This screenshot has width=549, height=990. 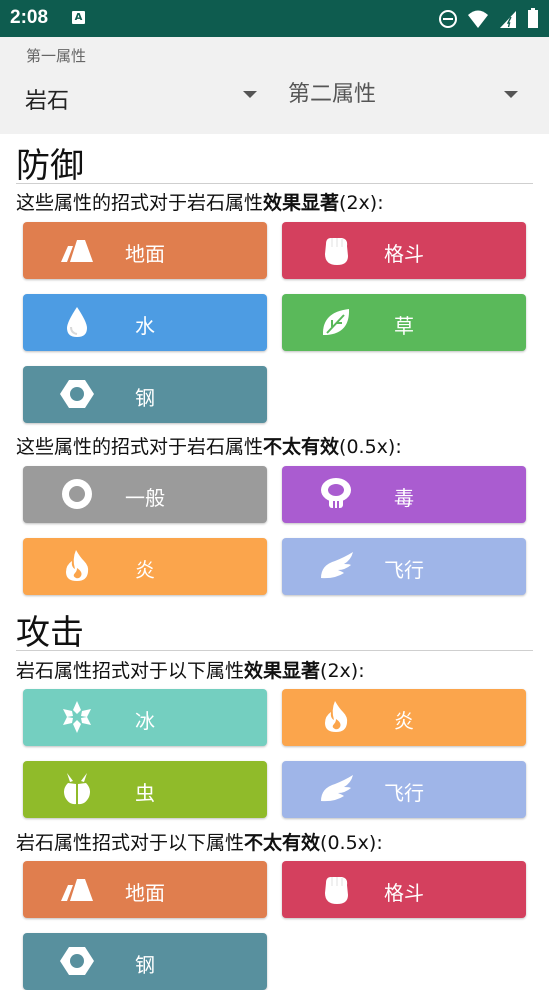 I want to click on type-selector: 第一属性 岩石 第二属性, so click(x=274, y=85).